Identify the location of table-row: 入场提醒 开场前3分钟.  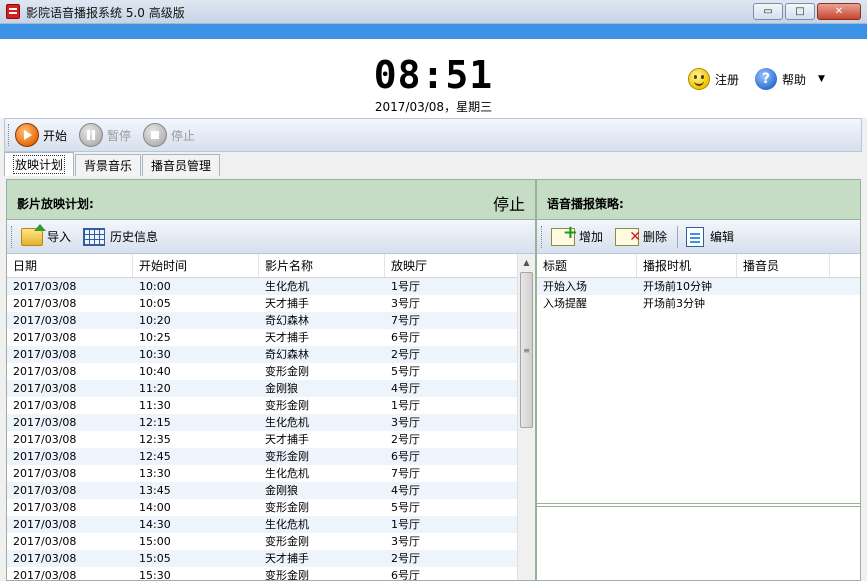
(698, 303).